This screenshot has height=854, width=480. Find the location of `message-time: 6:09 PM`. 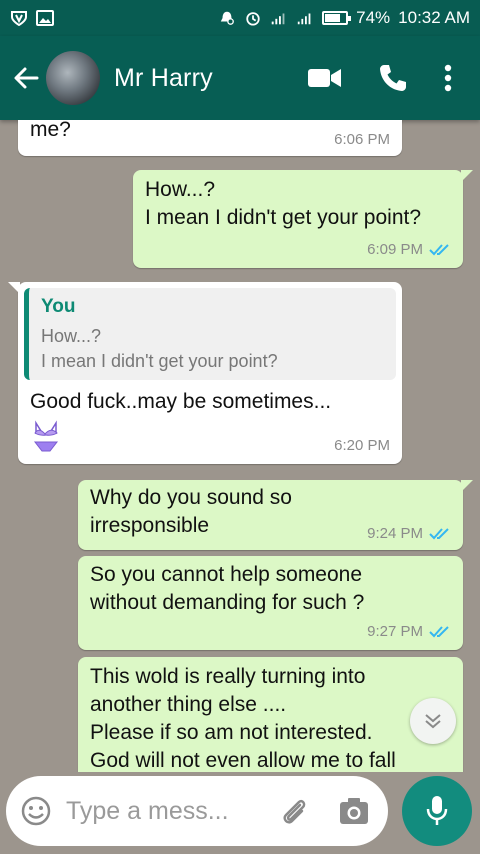

message-time: 6:09 PM is located at coordinates (395, 249).